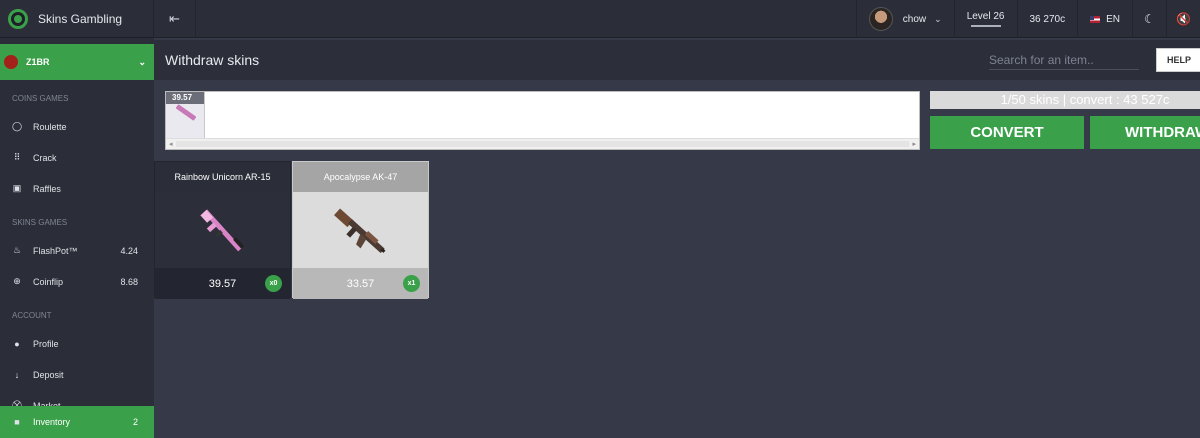  What do you see at coordinates (129, 281) in the screenshot?
I see `sidebar-item-value: 8.68` at bounding box center [129, 281].